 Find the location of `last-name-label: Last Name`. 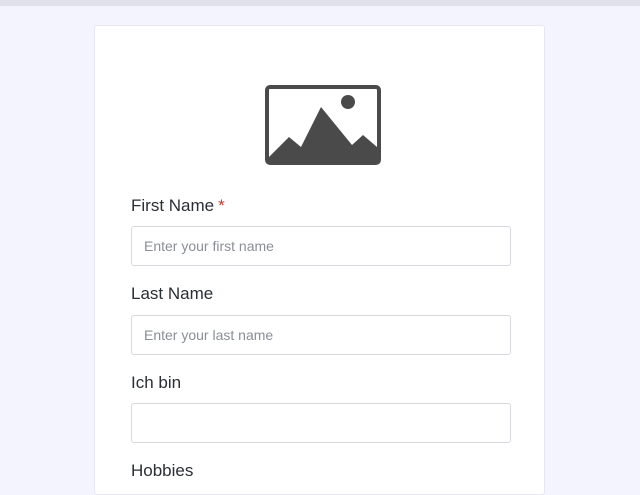

last-name-label: Last Name is located at coordinates (172, 293).